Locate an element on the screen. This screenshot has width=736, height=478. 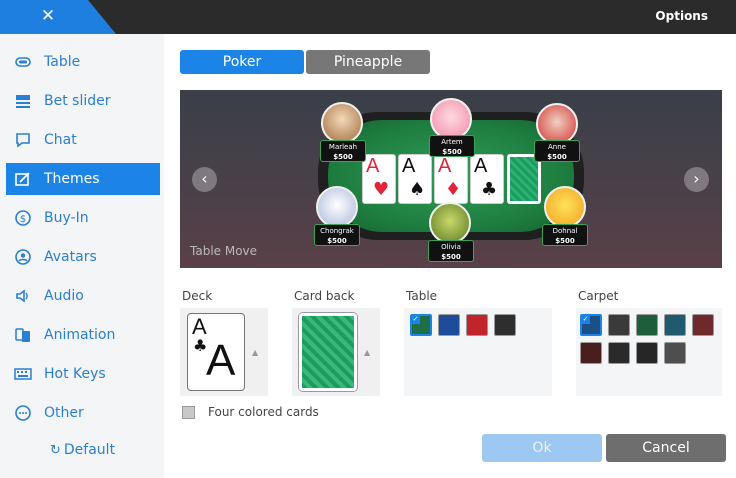
tab-pineapple: Pineapple is located at coordinates (368, 62).